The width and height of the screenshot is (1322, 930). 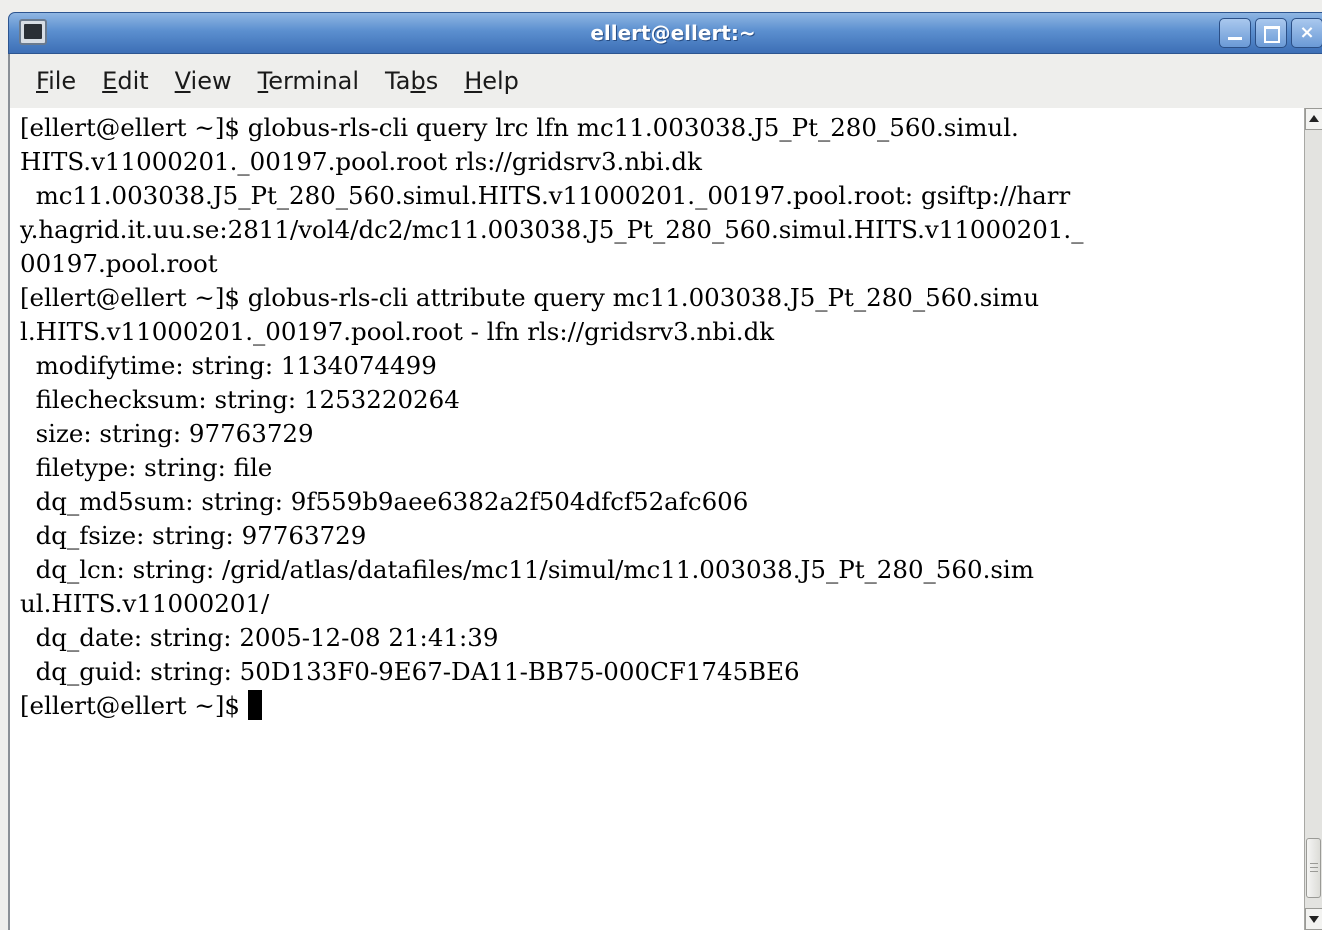 I want to click on menu-file: File, so click(x=56, y=81).